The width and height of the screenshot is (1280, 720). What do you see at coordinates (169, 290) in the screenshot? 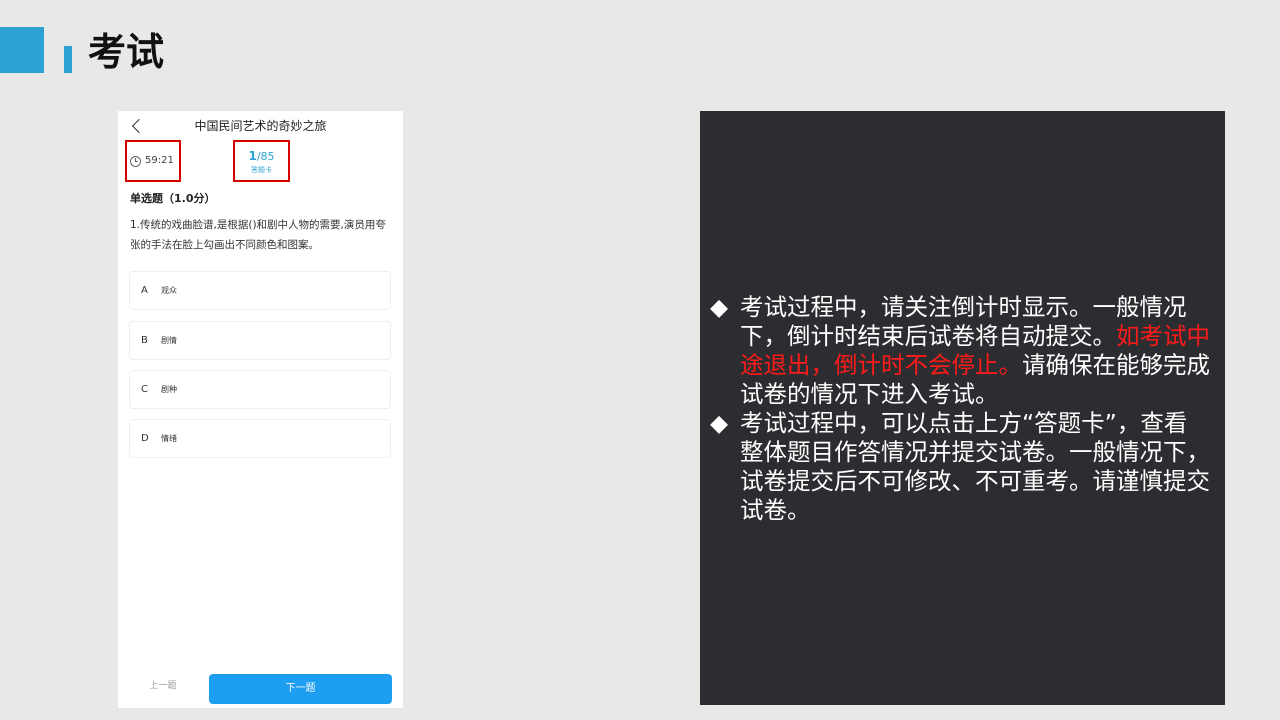
I see `option-text: 观众` at bounding box center [169, 290].